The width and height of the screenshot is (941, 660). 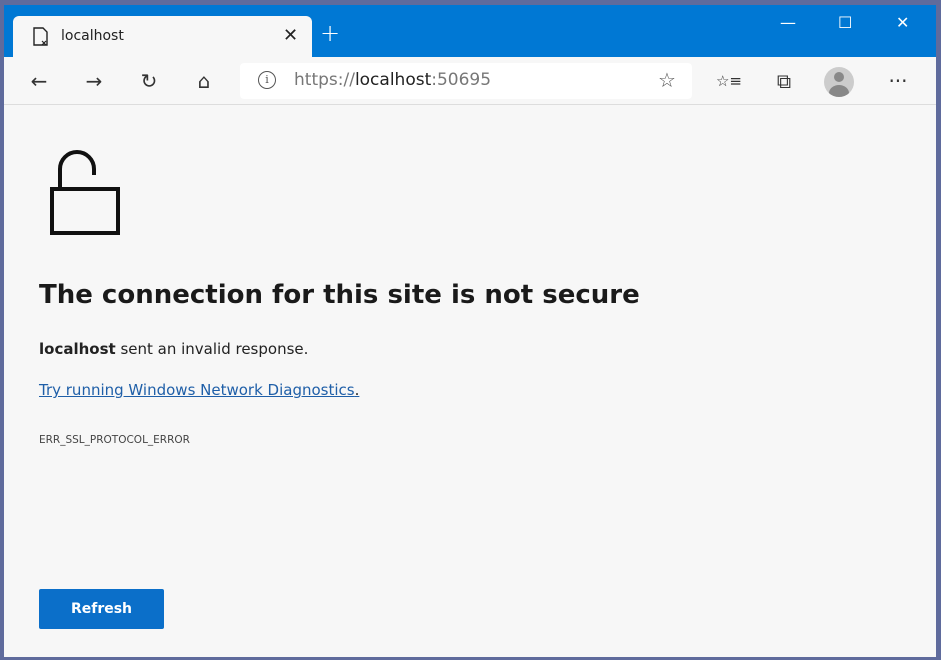 What do you see at coordinates (330, 33) in the screenshot?
I see `new-tab-button: +` at bounding box center [330, 33].